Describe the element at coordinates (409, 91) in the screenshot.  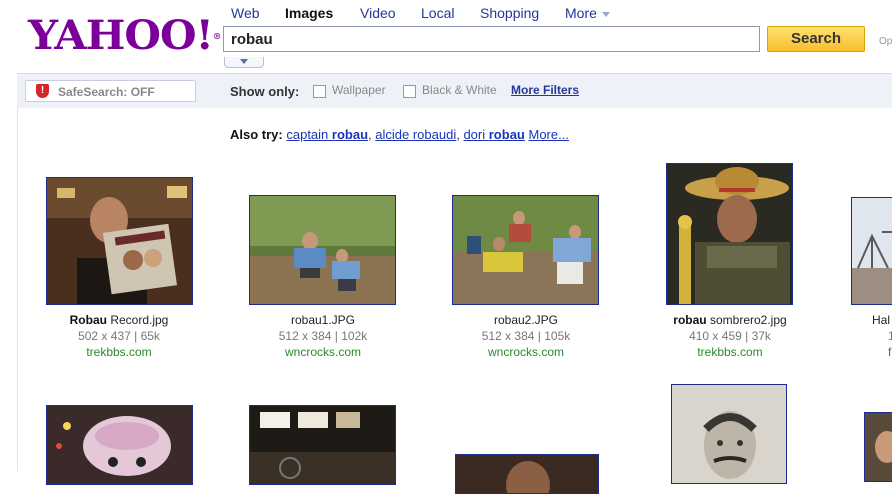
I see `black-white-checkbox` at that location.